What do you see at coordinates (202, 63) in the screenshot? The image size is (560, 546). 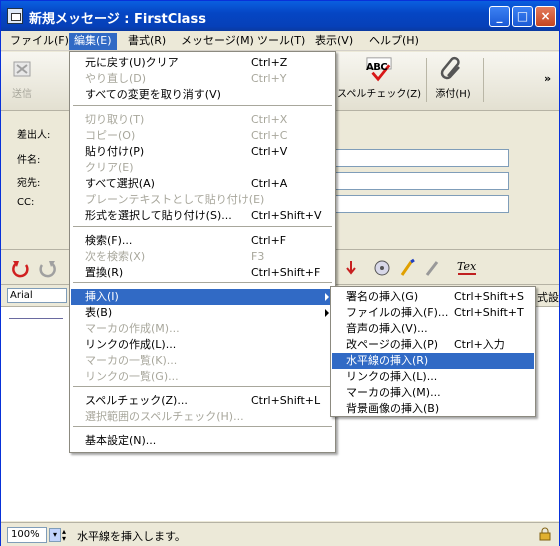 I see `edit-menu-item: 元に戻す(U)クリア Ctrl+Z` at bounding box center [202, 63].